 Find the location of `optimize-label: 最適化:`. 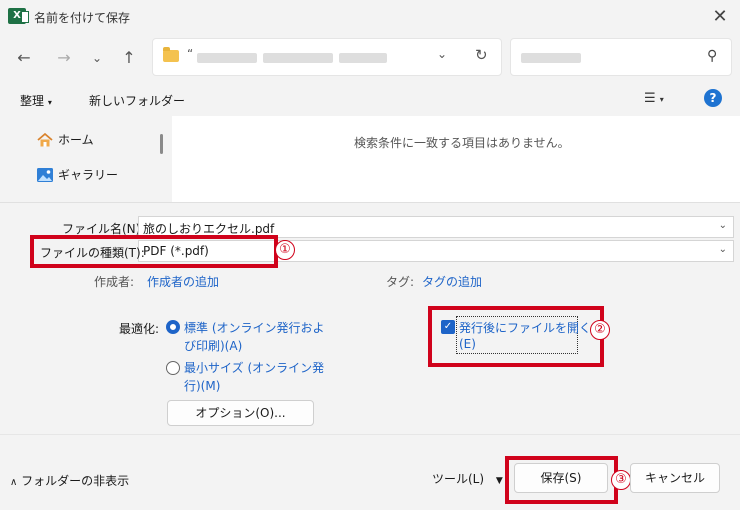

optimize-label: 最適化: is located at coordinates (139, 329).